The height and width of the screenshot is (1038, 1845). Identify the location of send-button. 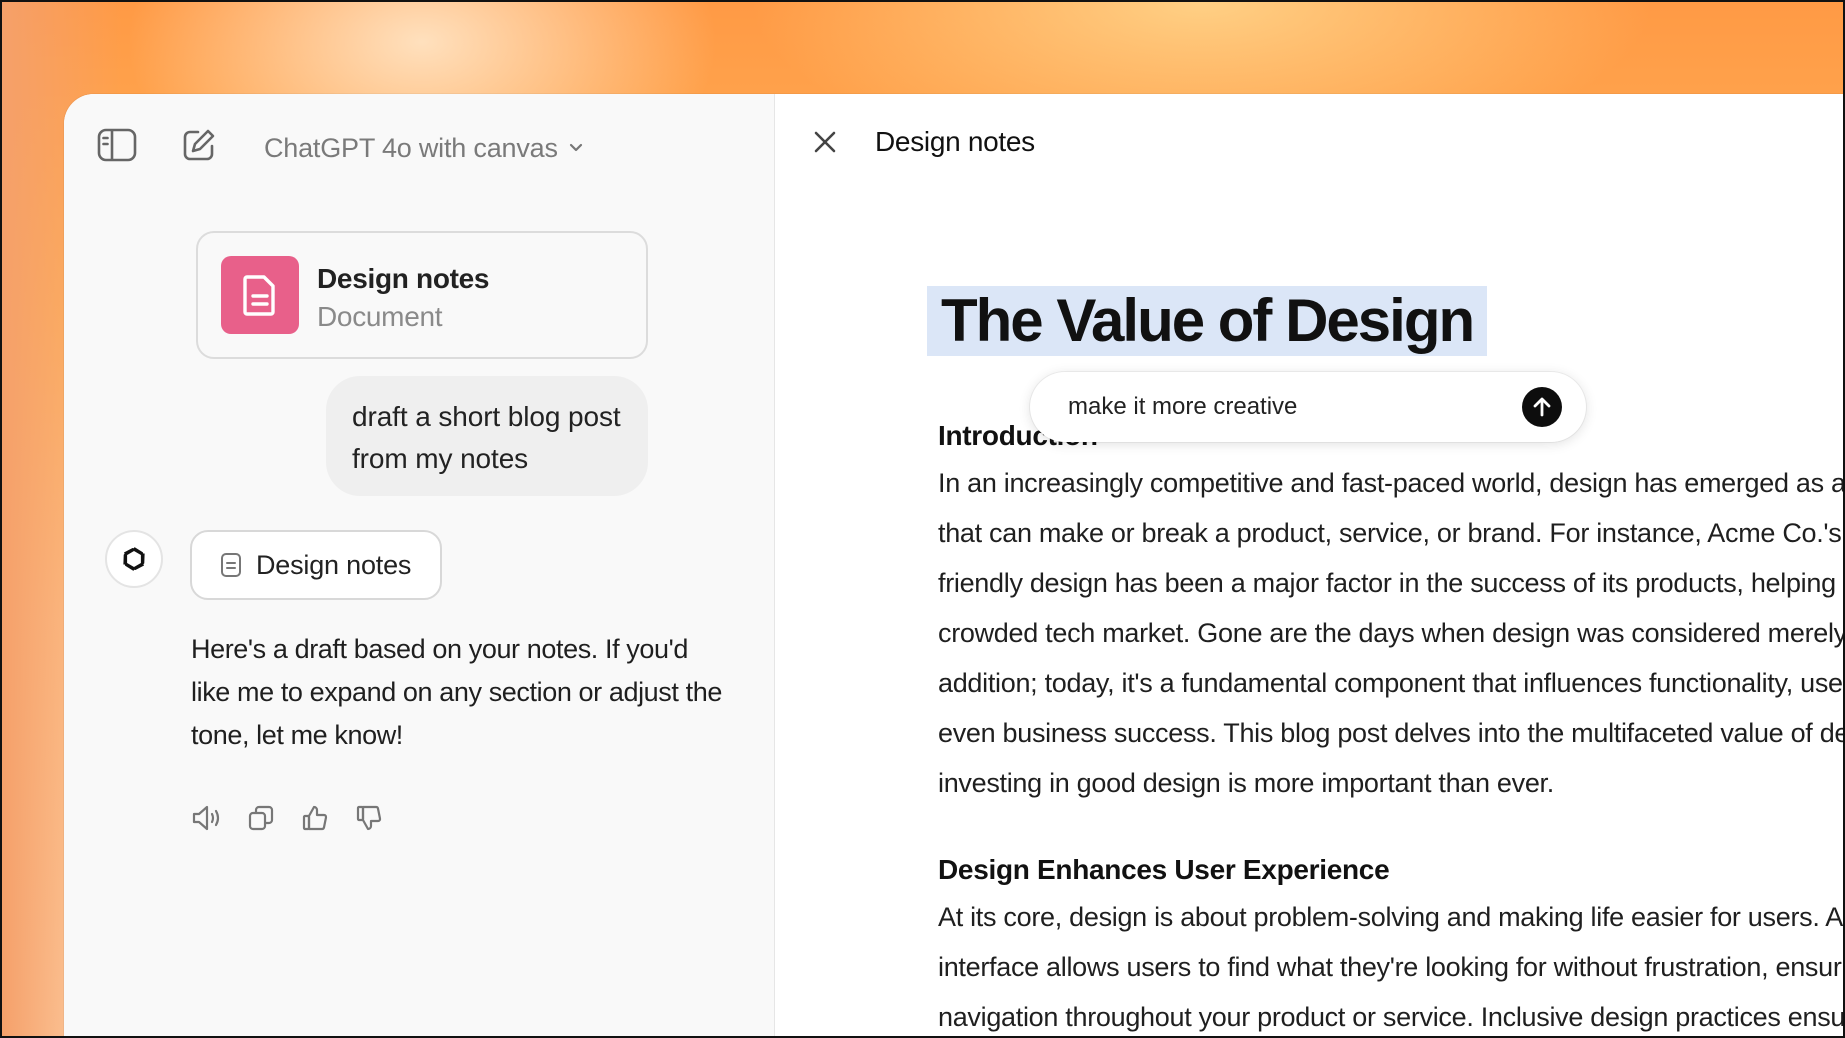
(1542, 407).